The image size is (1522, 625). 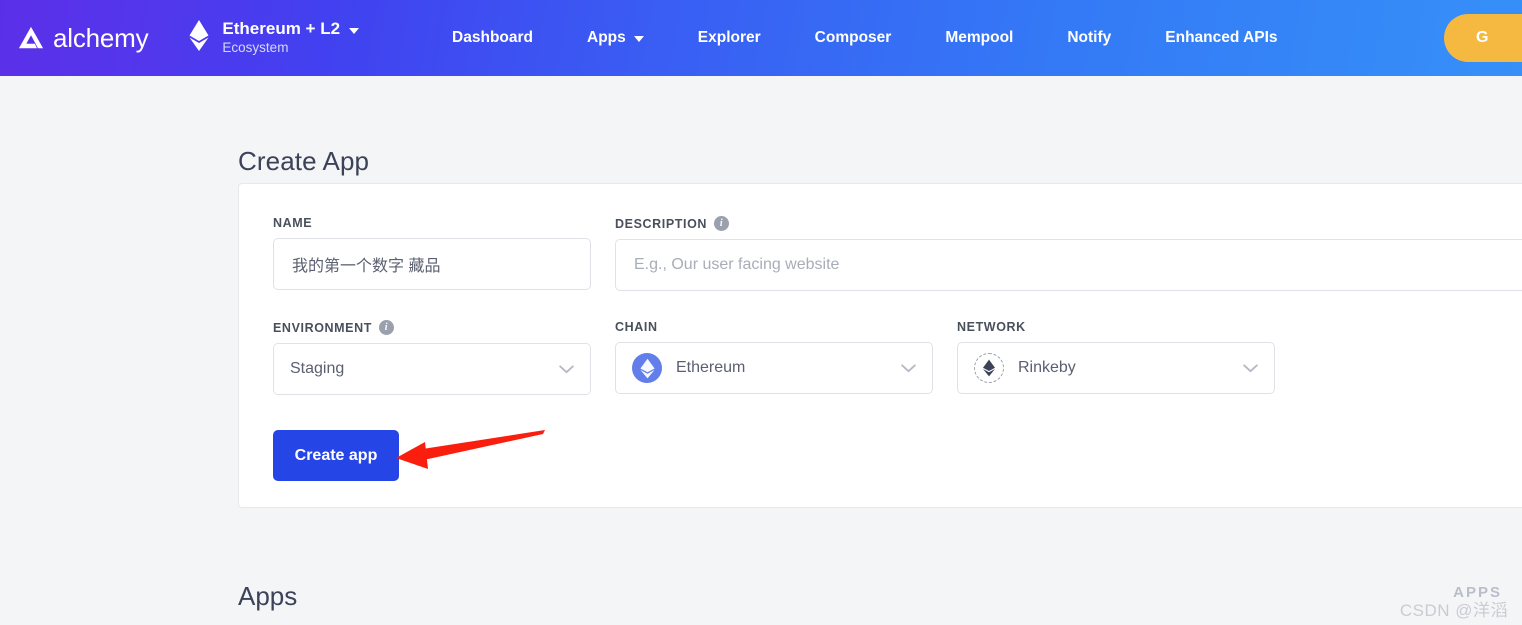 I want to click on network-field-group: NETWORK Rinkeby, so click(x=1116, y=357).